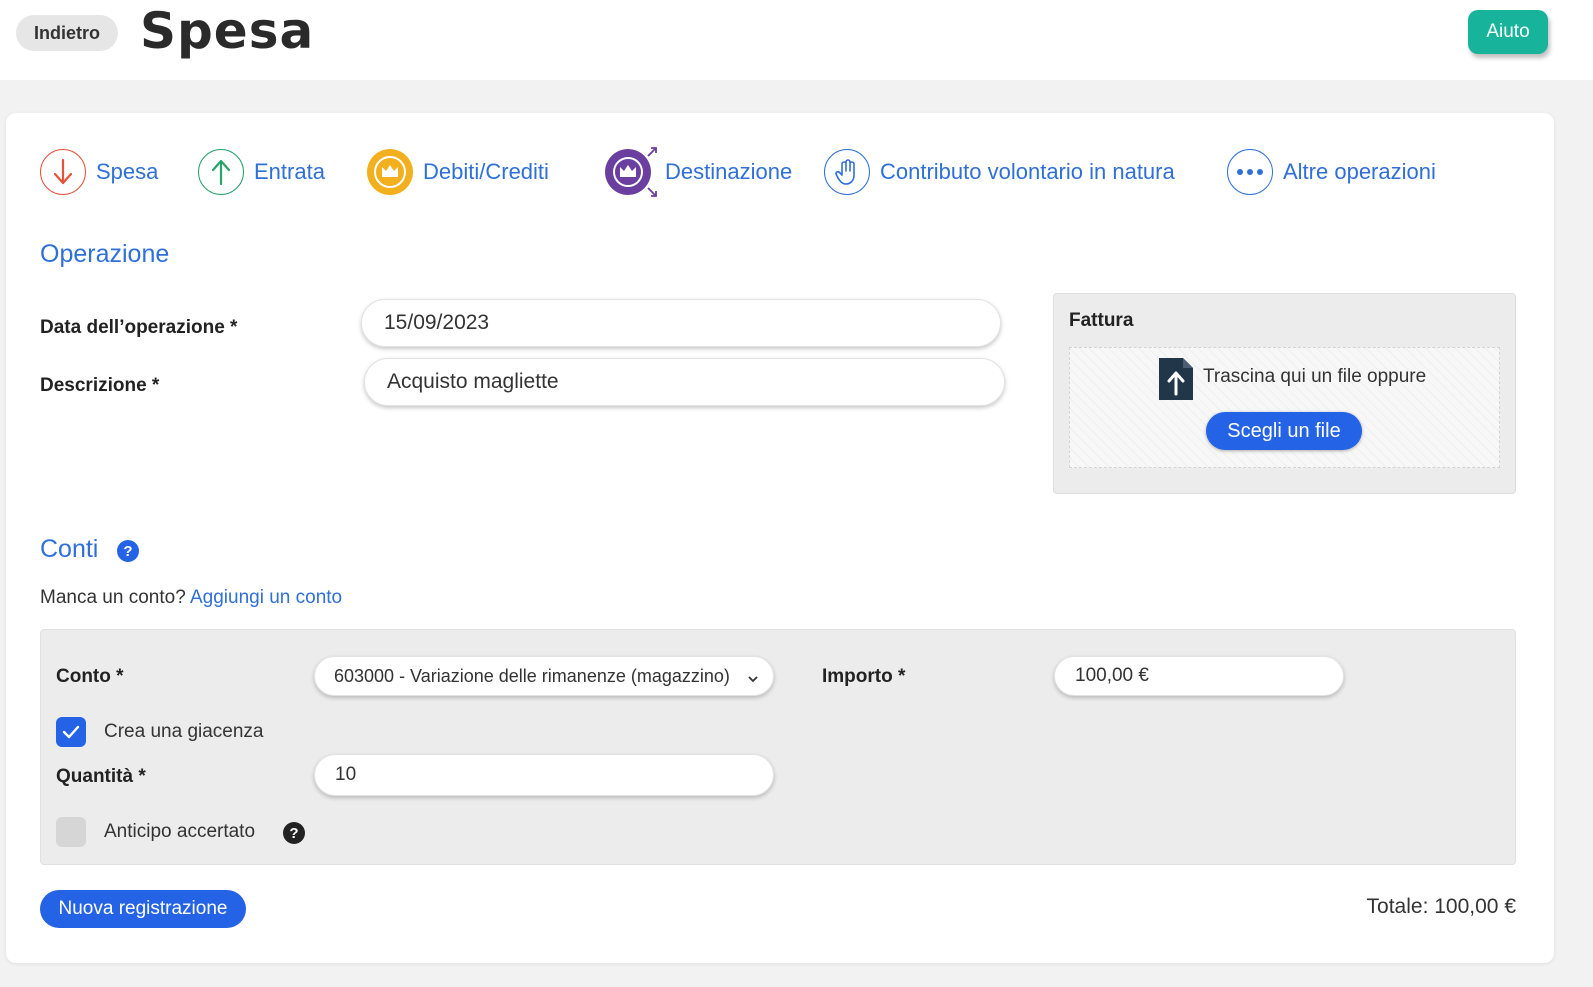 This screenshot has height=987, width=1593. Describe the element at coordinates (100, 385) in the screenshot. I see `description-label: Descrizione *` at that location.